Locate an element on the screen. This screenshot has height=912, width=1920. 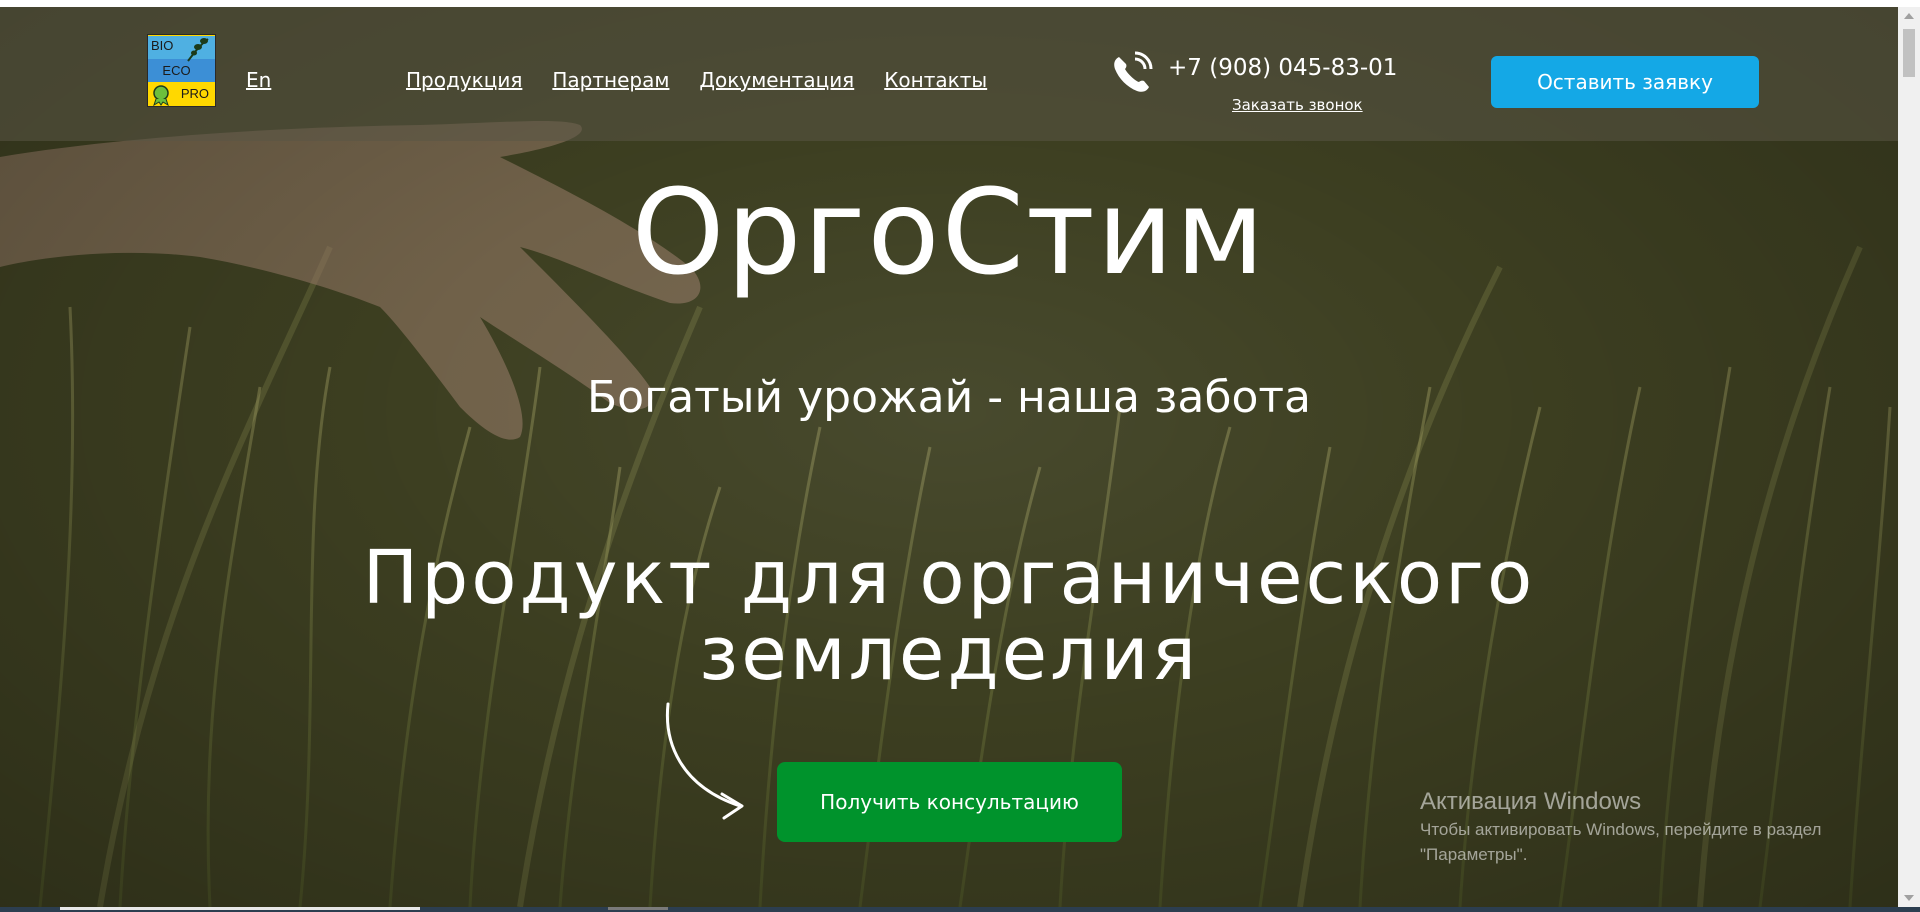
browser-top-strip is located at coordinates (960, 3).